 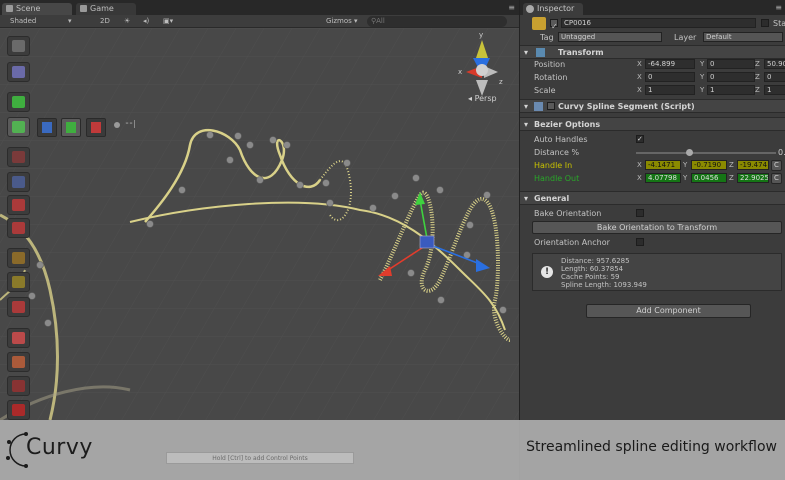 I want to click on perspective-label: ◂ Persp, so click(x=482, y=98).